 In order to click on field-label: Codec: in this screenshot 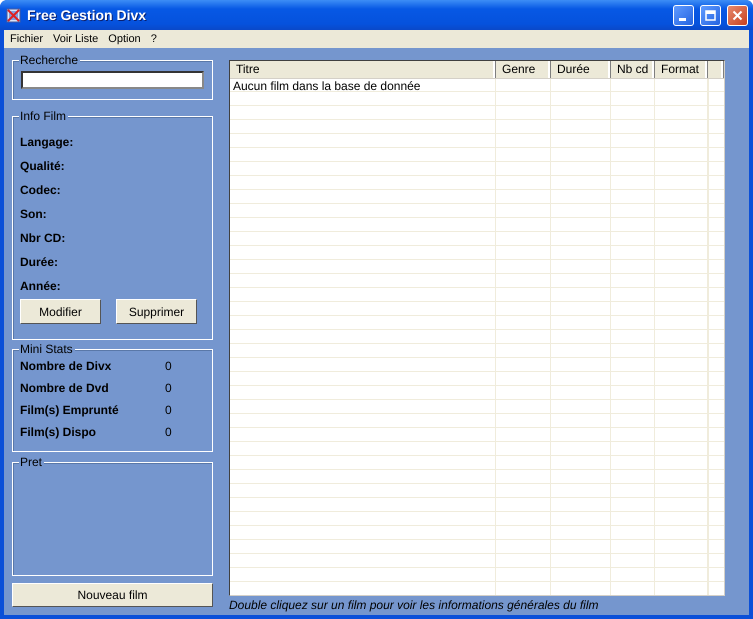, I will do `click(41, 190)`.